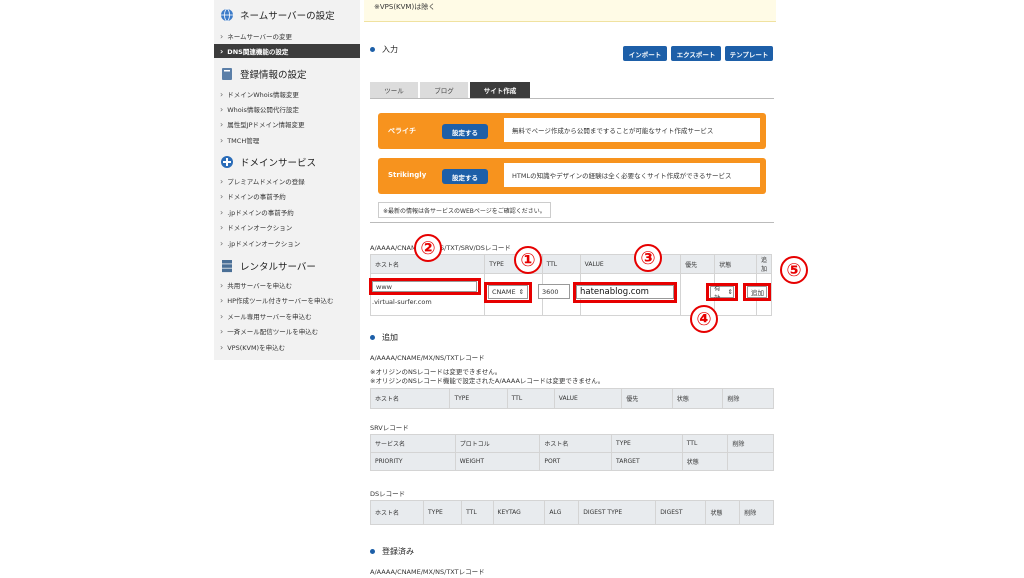 This screenshot has height=578, width=1024. Describe the element at coordinates (554, 291) in the screenshot. I see `ttl-input: 3600` at that location.